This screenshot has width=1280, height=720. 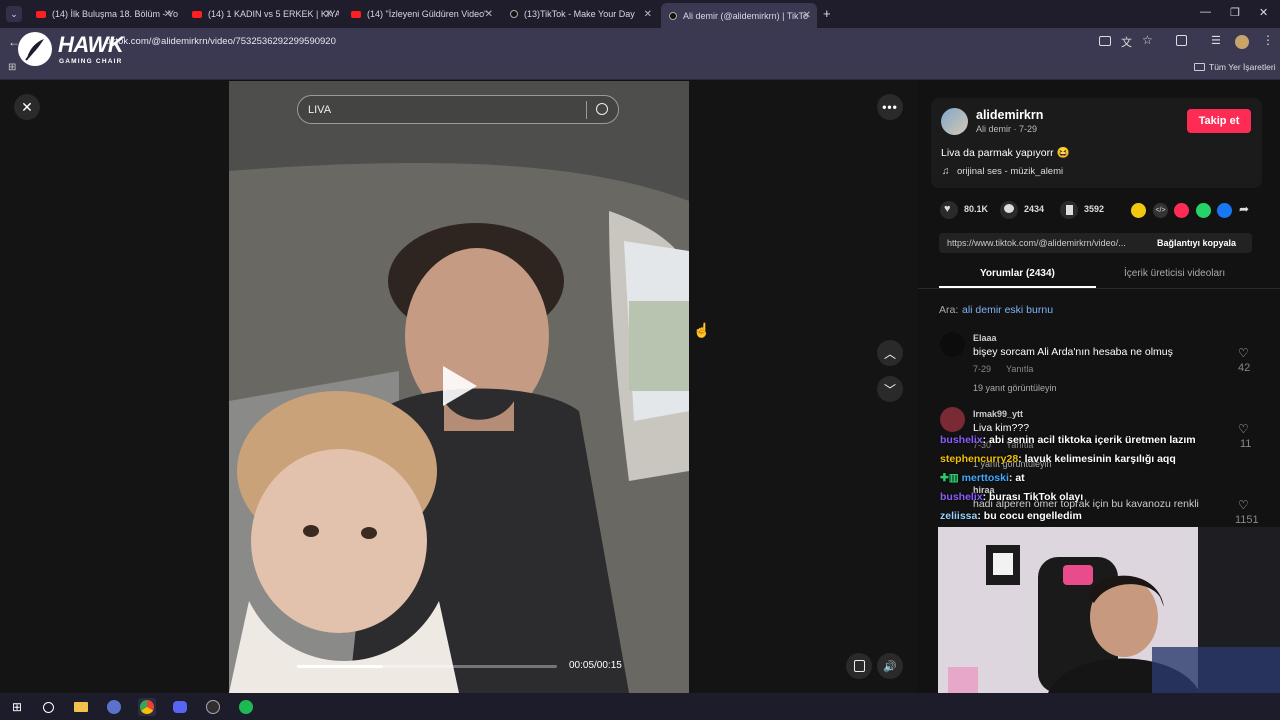 I want to click on browser-tab-1: (14) İlk Buluşma 18. Bölüm - Yo ✕, so click(x=103, y=14).